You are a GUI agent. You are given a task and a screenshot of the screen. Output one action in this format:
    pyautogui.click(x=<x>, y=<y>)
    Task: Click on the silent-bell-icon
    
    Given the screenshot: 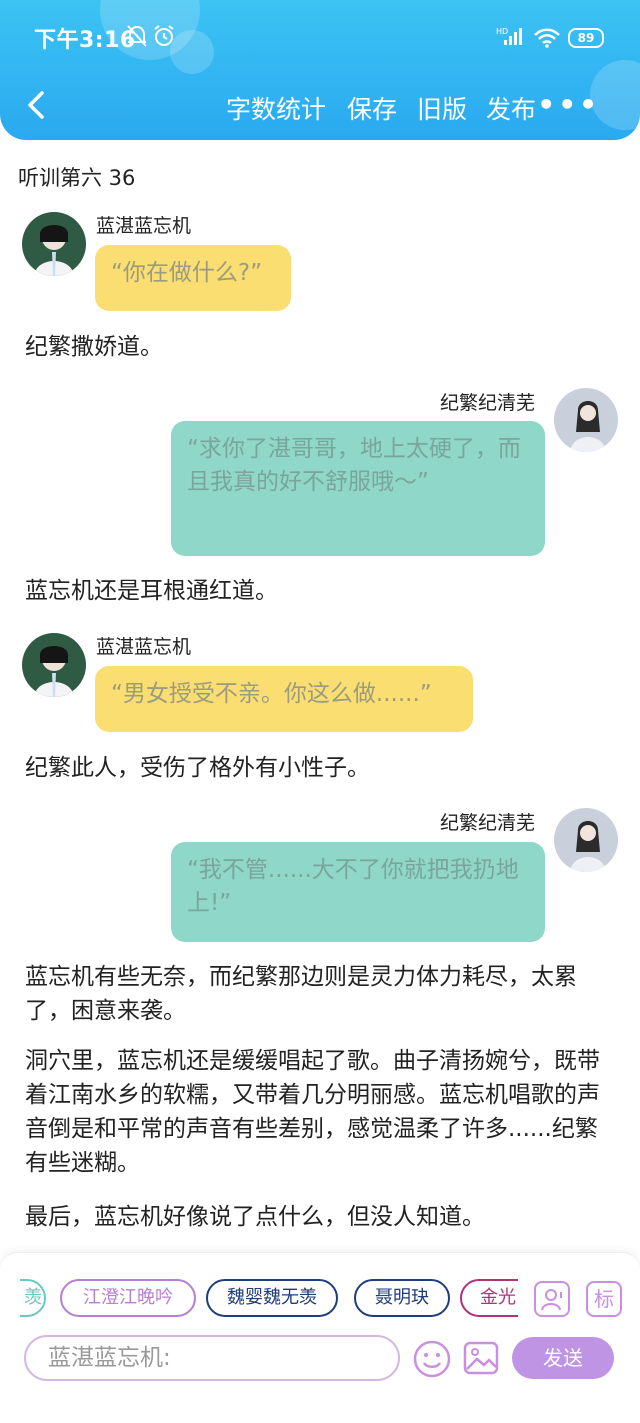 What is the action you would take?
    pyautogui.click(x=137, y=38)
    